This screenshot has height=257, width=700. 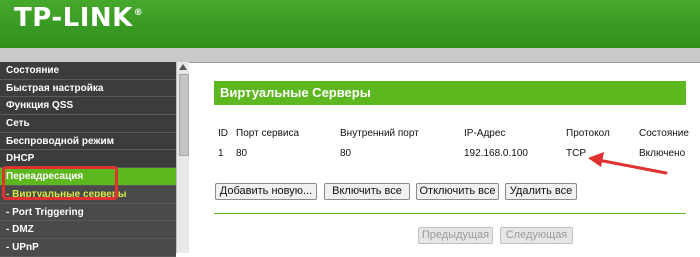 What do you see at coordinates (628, 163) in the screenshot?
I see `annotation-arrow-icon` at bounding box center [628, 163].